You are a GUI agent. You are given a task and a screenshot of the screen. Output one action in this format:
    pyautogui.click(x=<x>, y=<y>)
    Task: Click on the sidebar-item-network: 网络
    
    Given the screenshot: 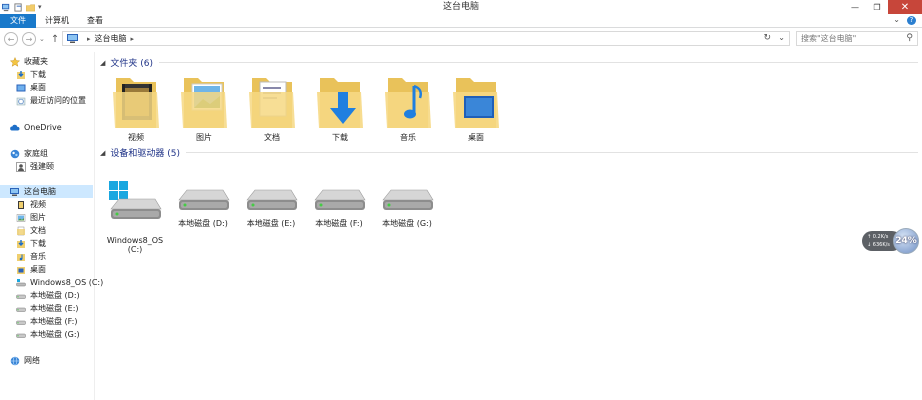 What is the action you would take?
    pyautogui.click(x=25, y=360)
    